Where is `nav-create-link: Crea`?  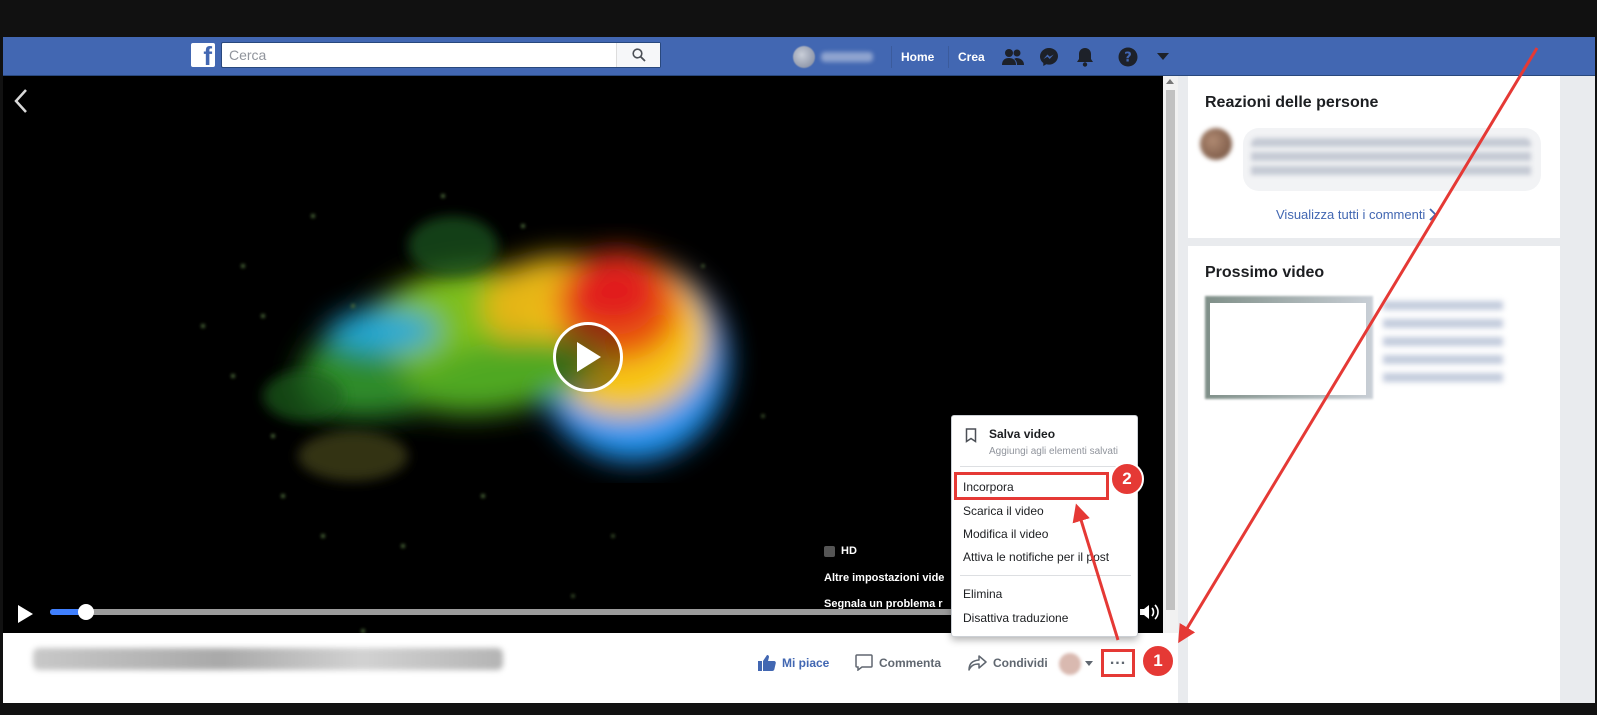 nav-create-link: Crea is located at coordinates (971, 56).